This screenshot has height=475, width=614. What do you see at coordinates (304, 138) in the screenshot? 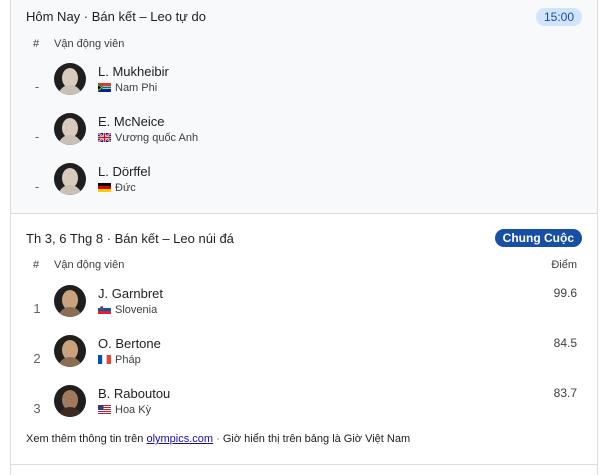
I see `athlete-row: - E. McNeice Vương quốc Anh` at bounding box center [304, 138].